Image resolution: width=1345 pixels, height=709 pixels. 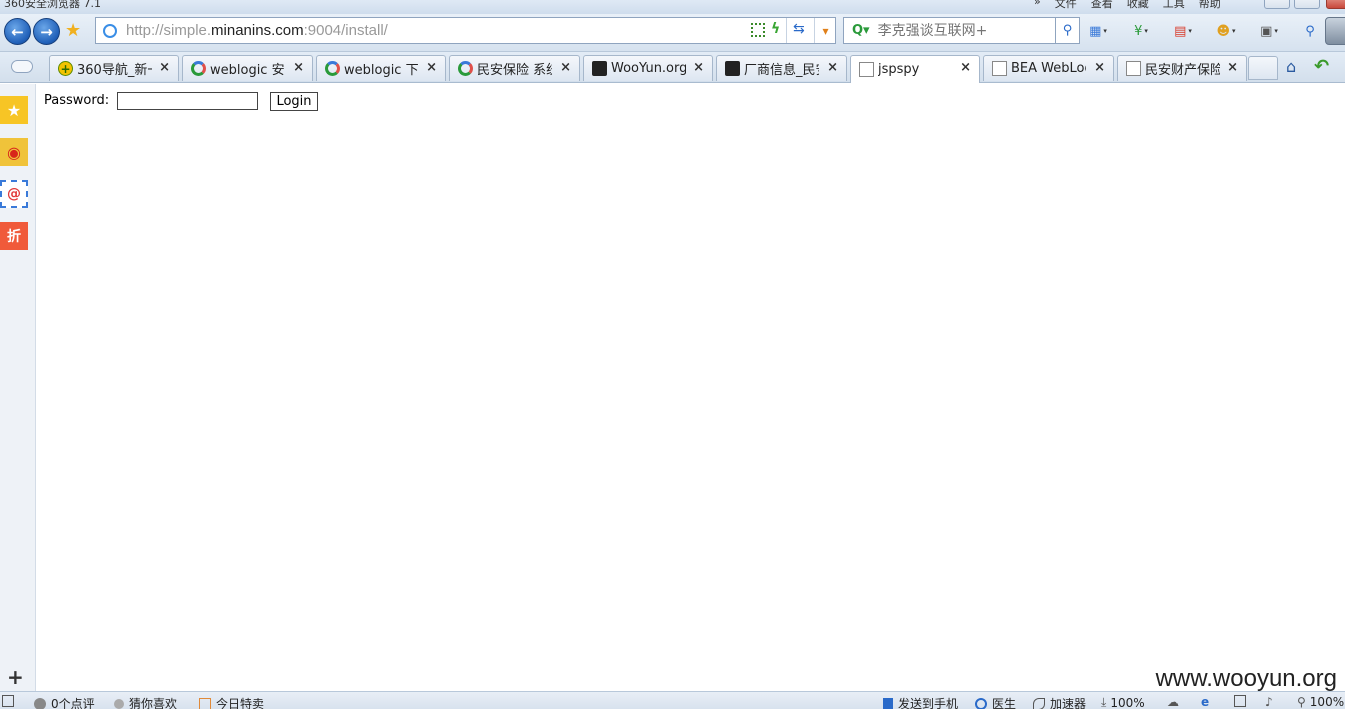 What do you see at coordinates (10, 701) in the screenshot?
I see `sidebar-toggle-icon` at bounding box center [10, 701].